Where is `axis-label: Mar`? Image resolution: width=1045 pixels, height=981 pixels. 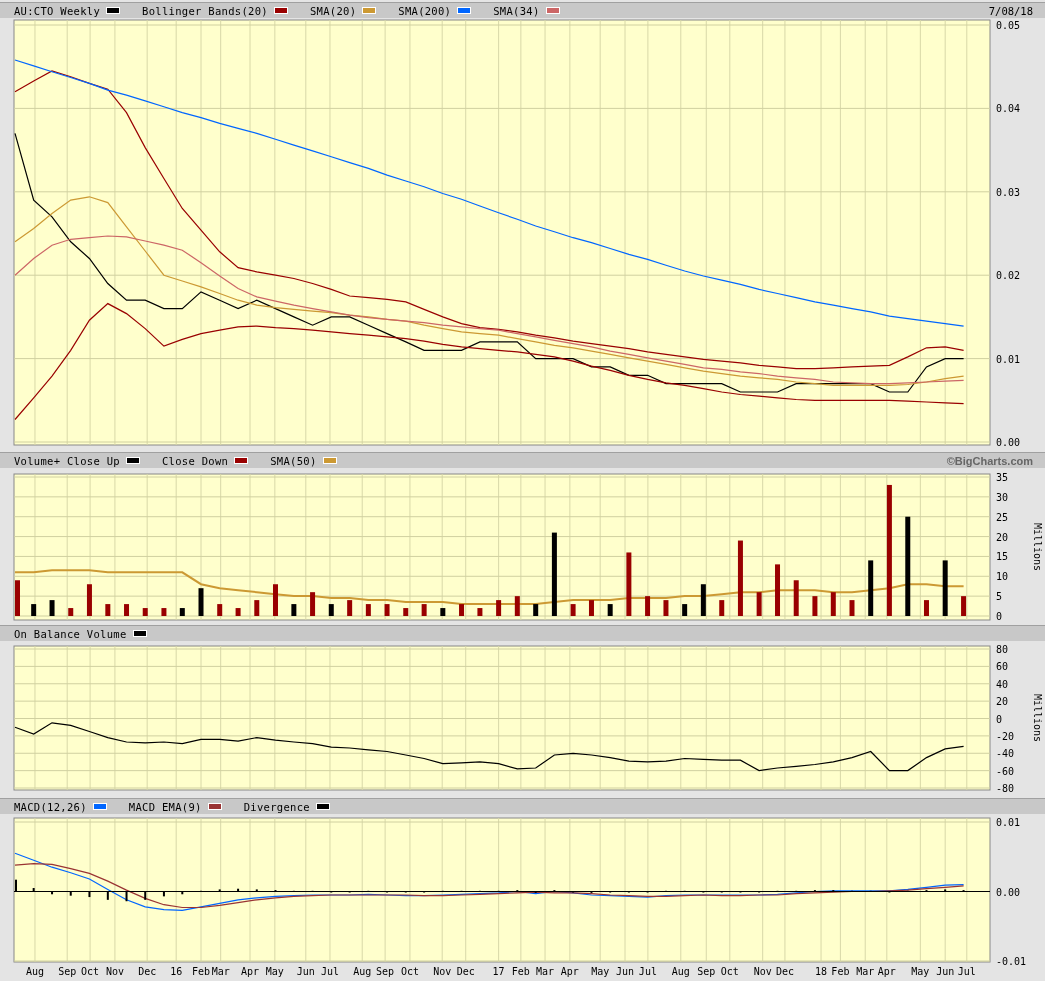 axis-label: Mar is located at coordinates (865, 971).